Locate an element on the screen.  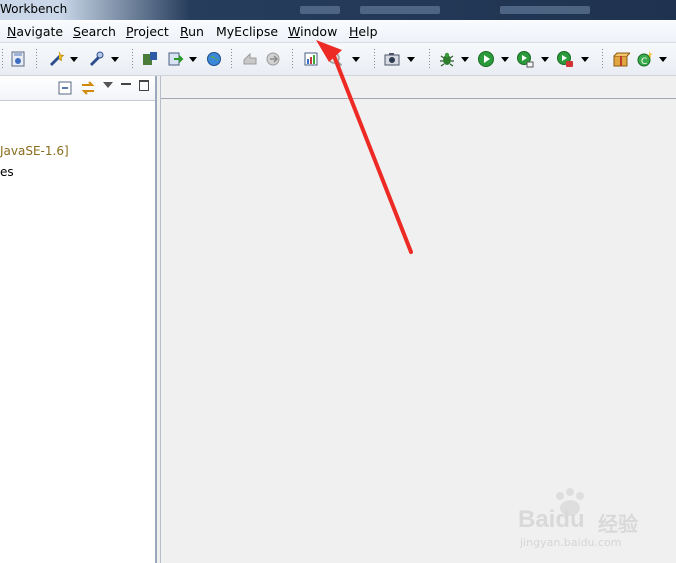
menu-project: Project is located at coordinates (147, 31).